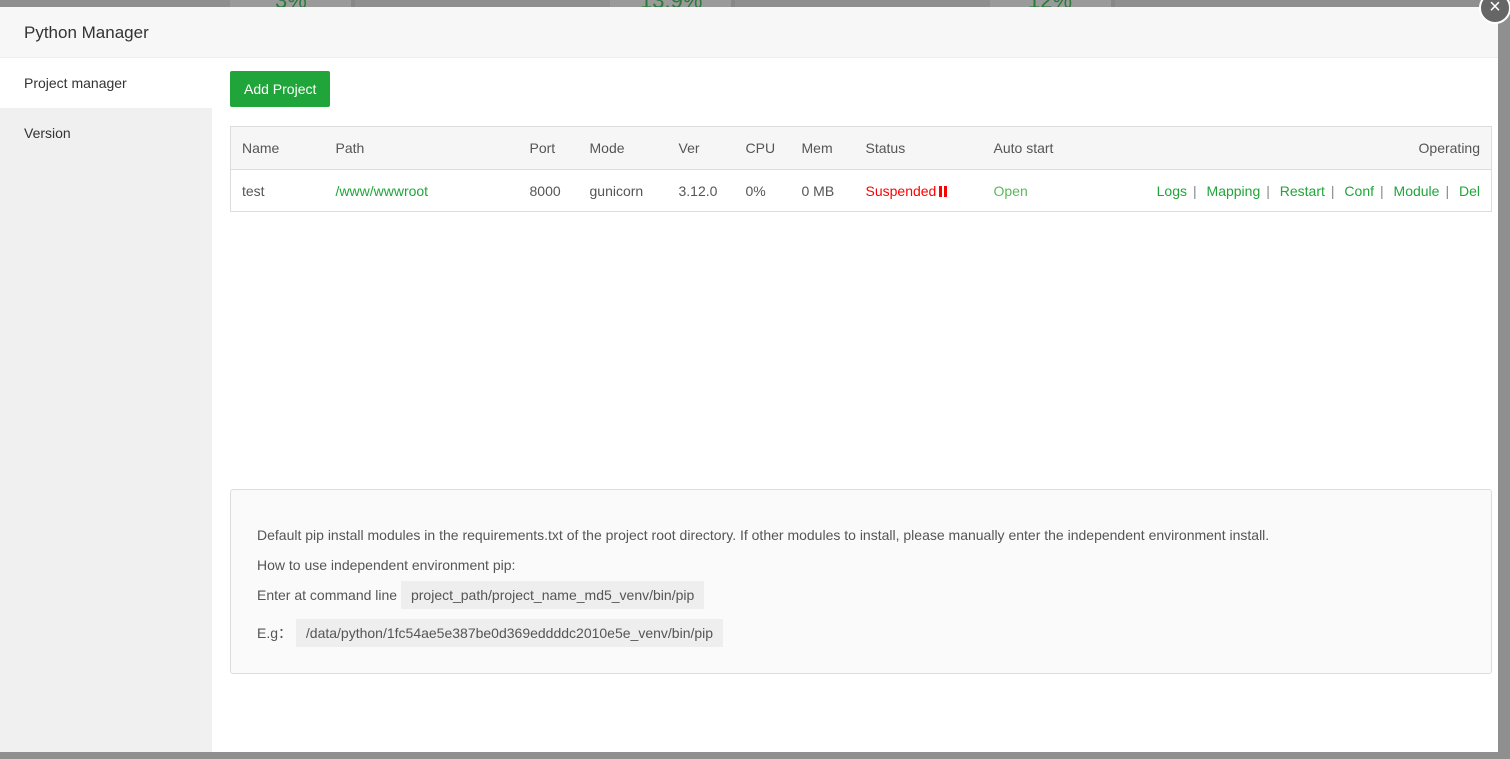 The width and height of the screenshot is (1510, 759). I want to click on logs-link: Logs, so click(1172, 191).